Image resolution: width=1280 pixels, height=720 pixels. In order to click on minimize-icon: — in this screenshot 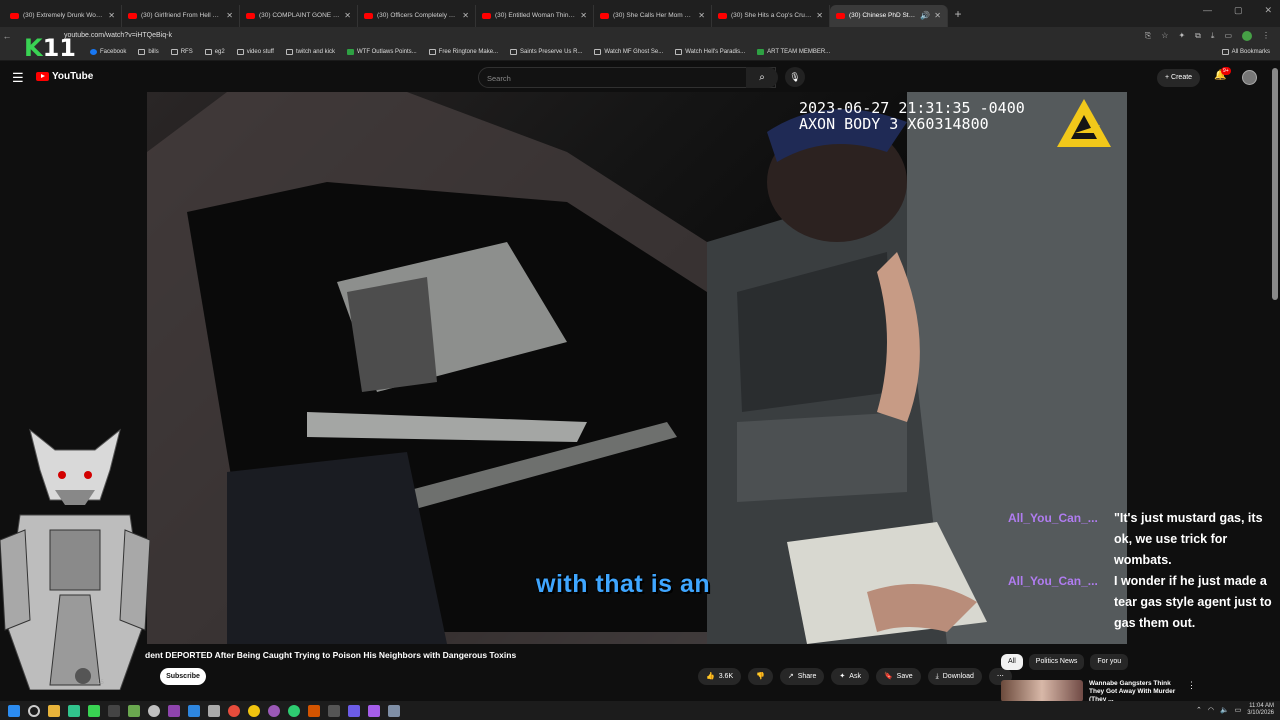, I will do `click(1207, 10)`.